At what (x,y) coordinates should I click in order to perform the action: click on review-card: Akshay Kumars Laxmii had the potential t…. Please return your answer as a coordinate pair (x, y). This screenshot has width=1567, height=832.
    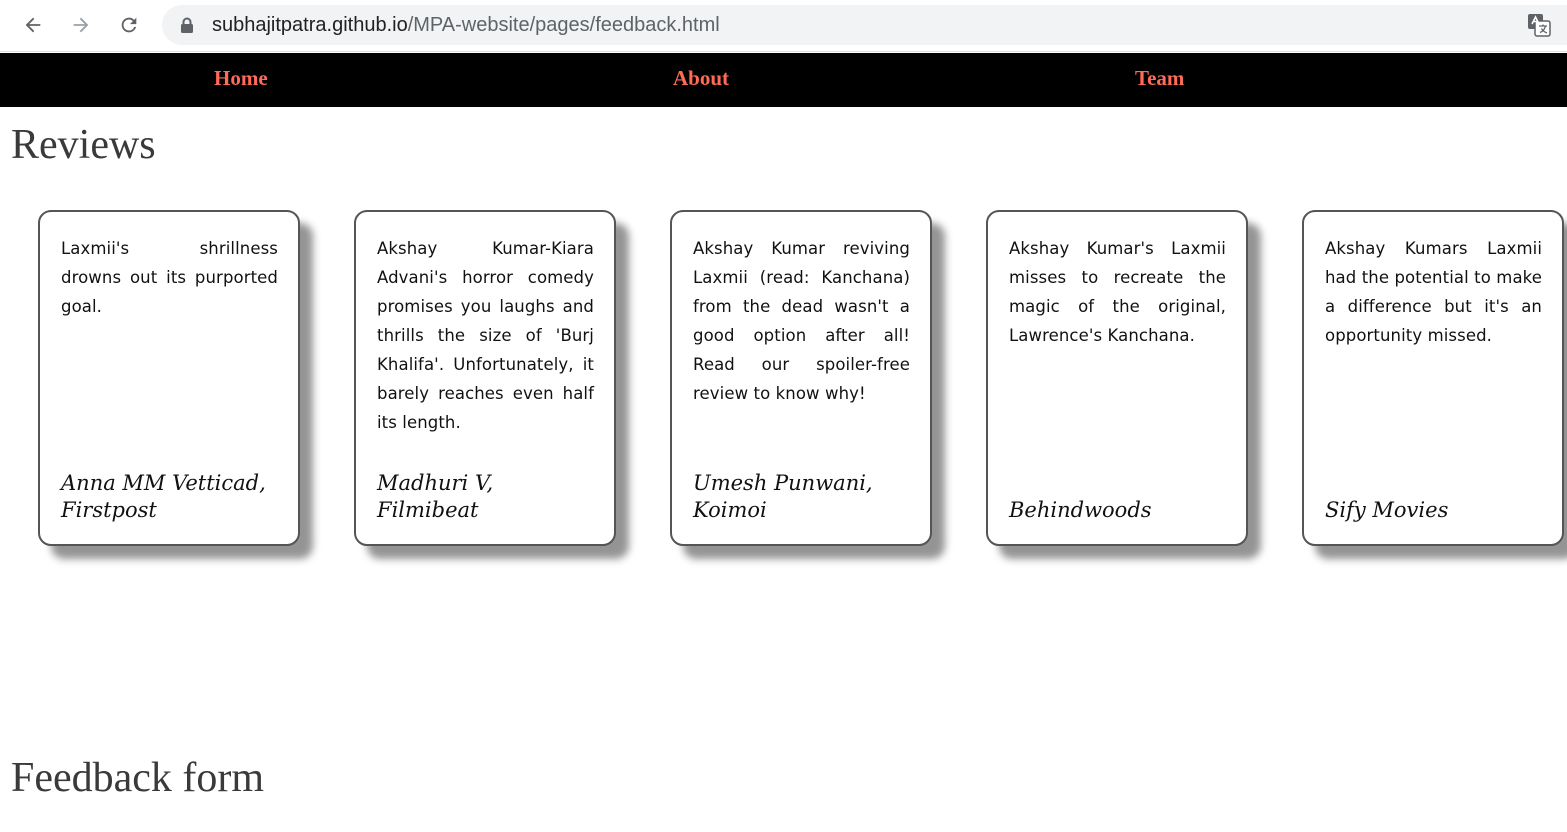
    Looking at the image, I should click on (1433, 378).